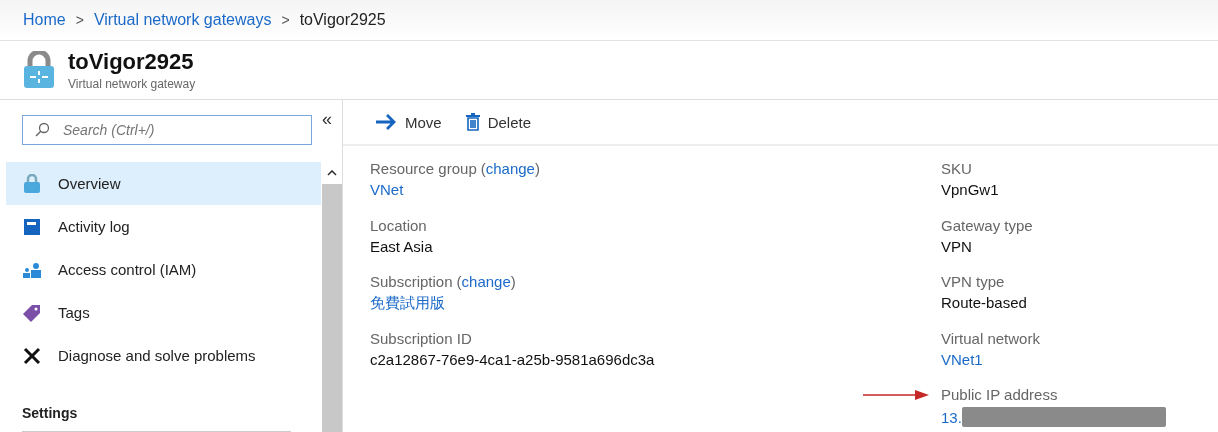 The width and height of the screenshot is (1218, 432). What do you see at coordinates (498, 122) in the screenshot?
I see `toolbar-button: Delete` at bounding box center [498, 122].